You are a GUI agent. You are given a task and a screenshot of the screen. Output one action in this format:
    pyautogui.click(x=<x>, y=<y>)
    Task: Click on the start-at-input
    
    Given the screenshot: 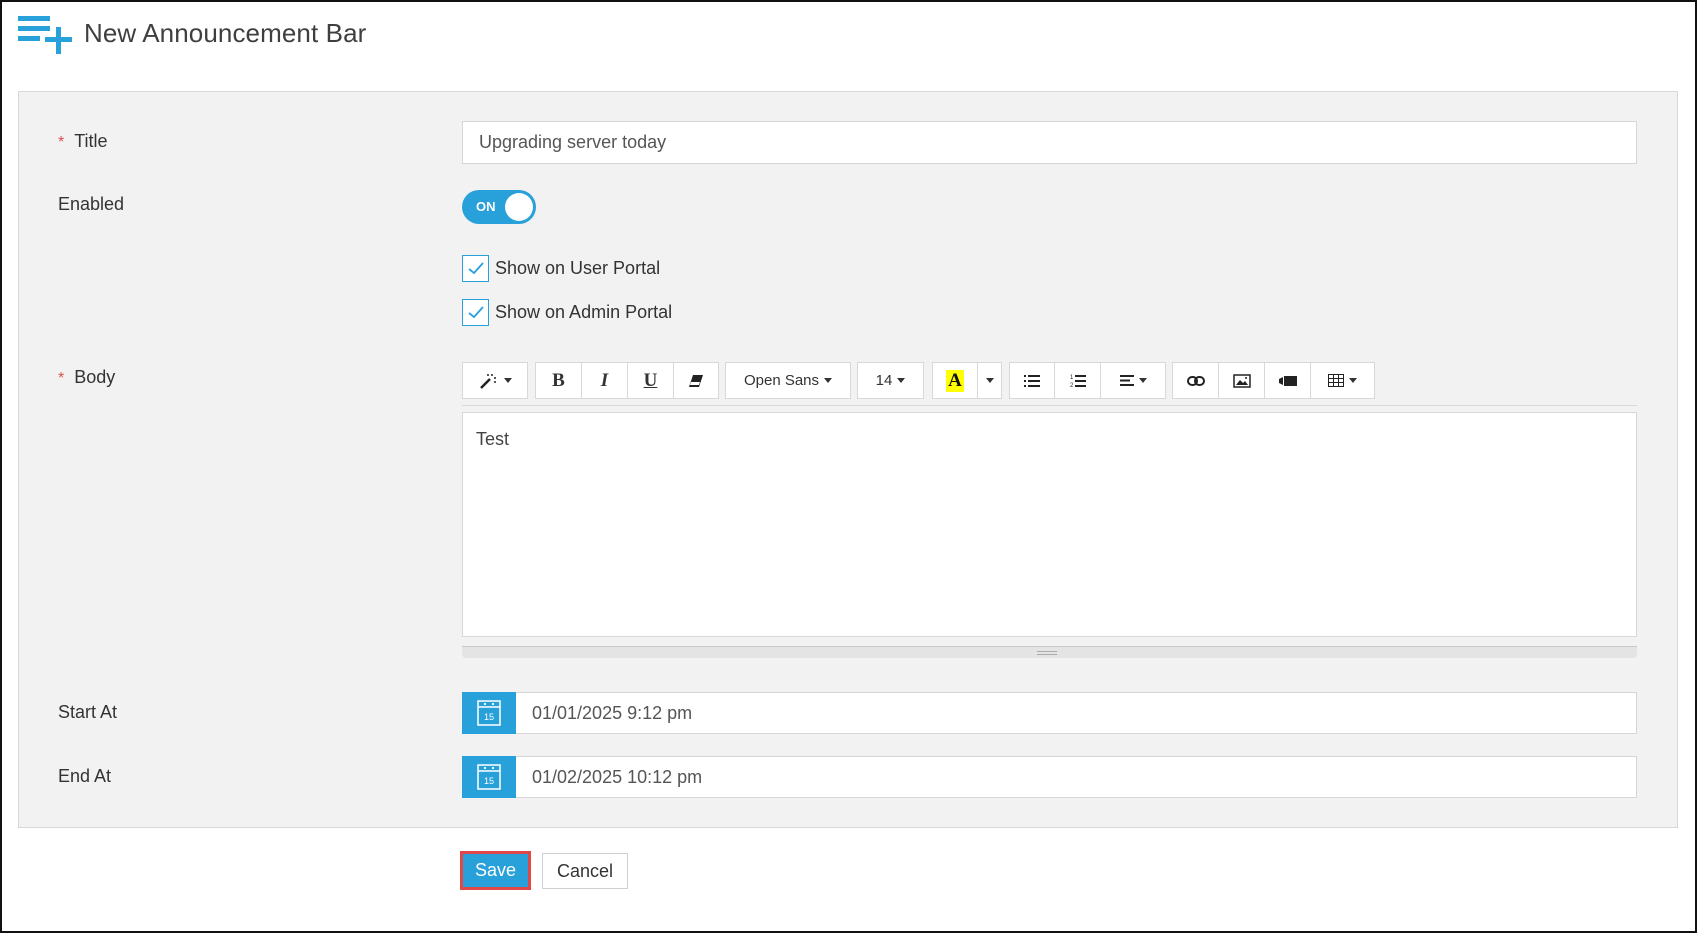 What is the action you would take?
    pyautogui.click(x=1076, y=713)
    